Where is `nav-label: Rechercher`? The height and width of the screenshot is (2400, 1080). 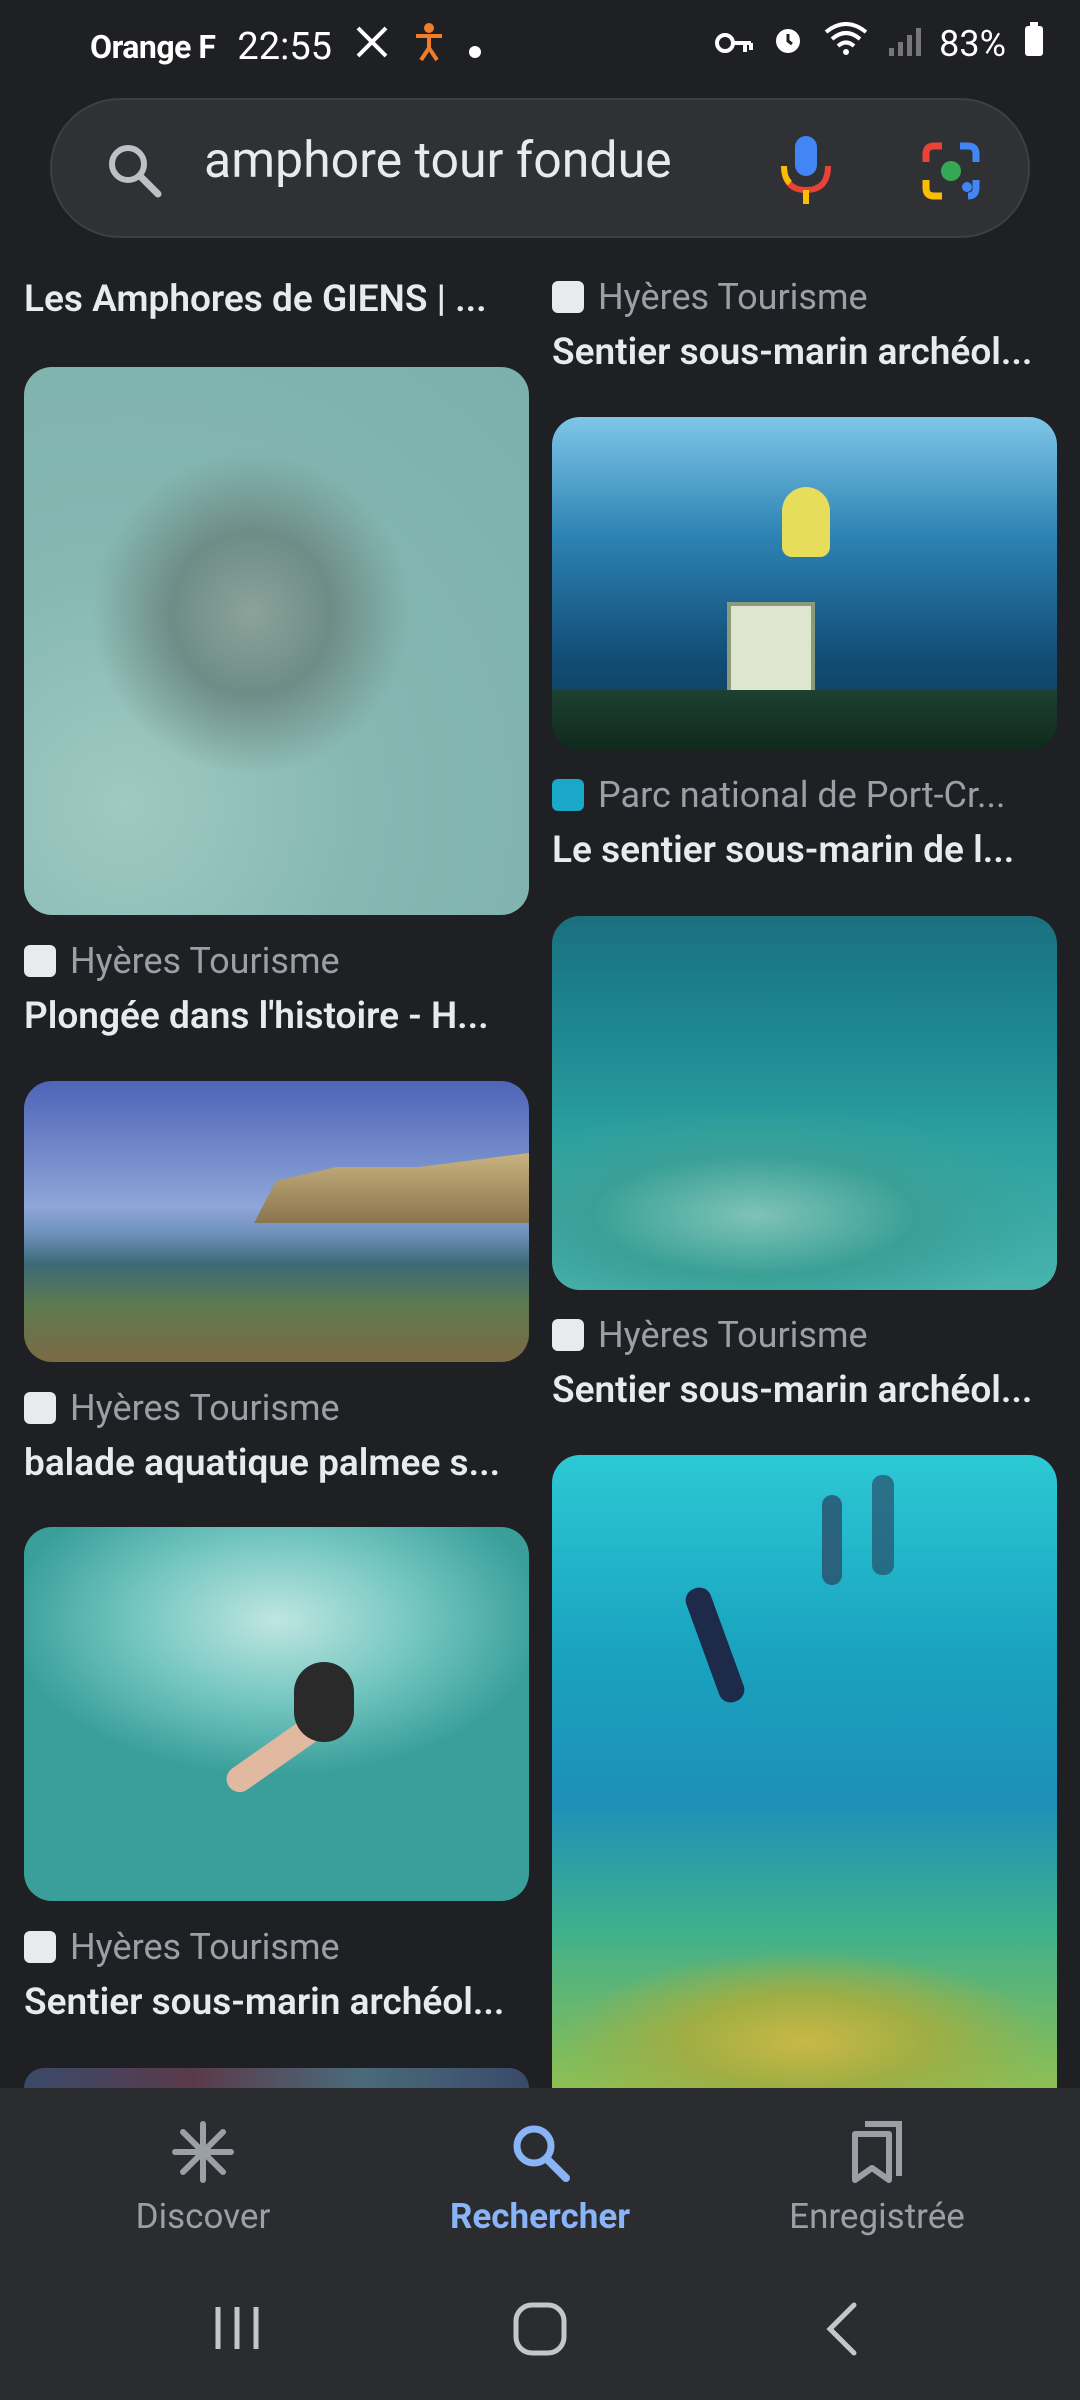
nav-label: Rechercher is located at coordinates (540, 2216).